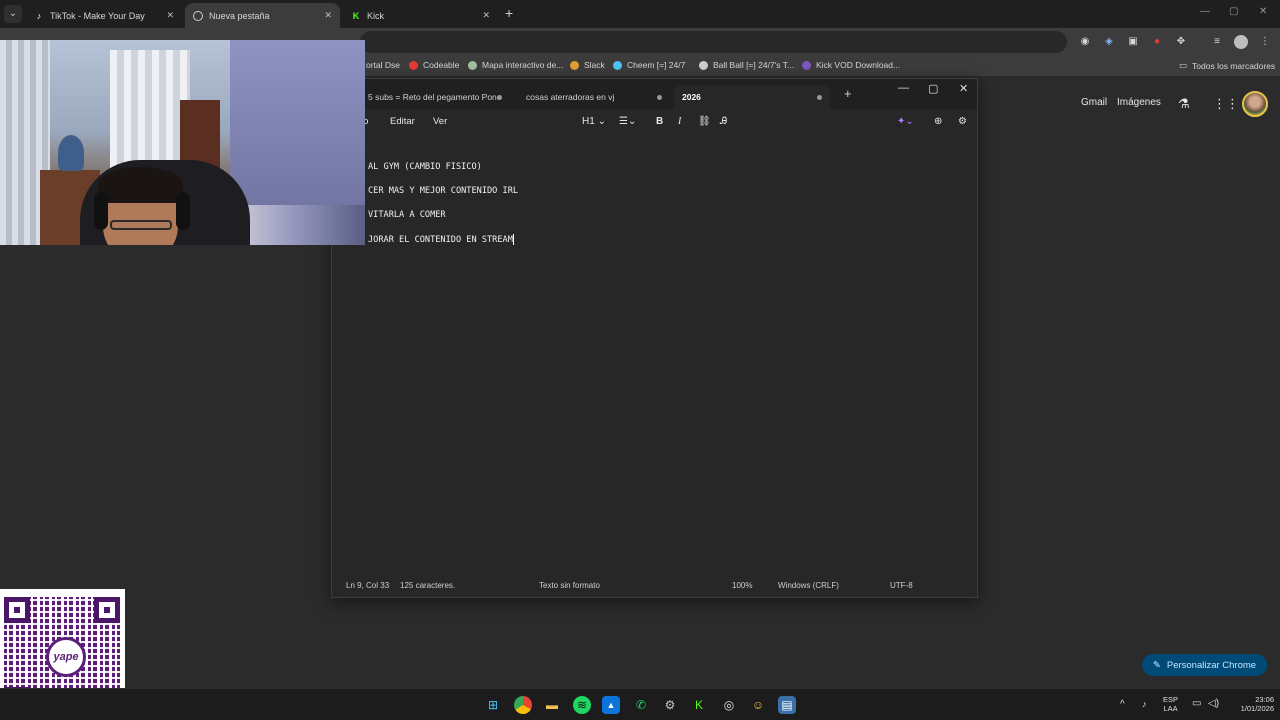 The width and height of the screenshot is (1280, 720). What do you see at coordinates (1157, 42) in the screenshot?
I see `extension-icon: ●` at bounding box center [1157, 42].